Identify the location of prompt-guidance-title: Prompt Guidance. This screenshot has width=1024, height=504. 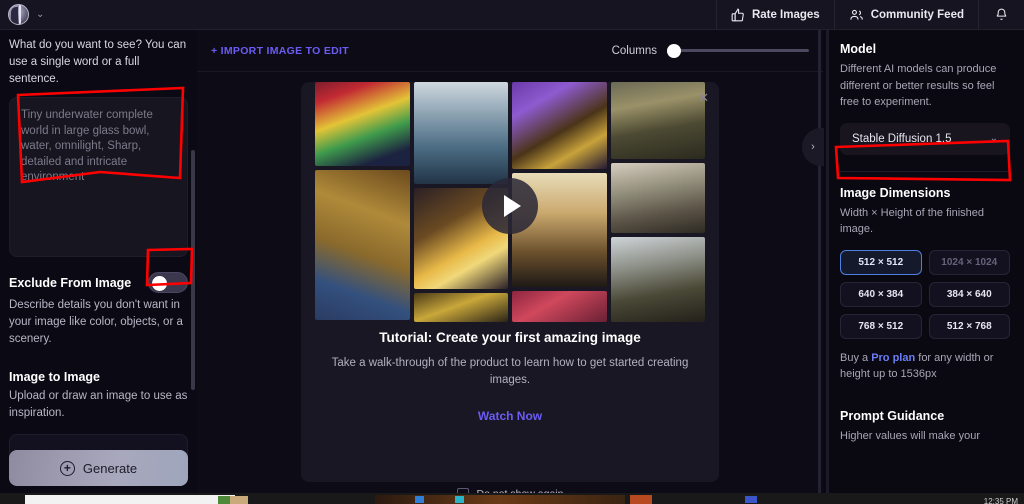
(892, 415).